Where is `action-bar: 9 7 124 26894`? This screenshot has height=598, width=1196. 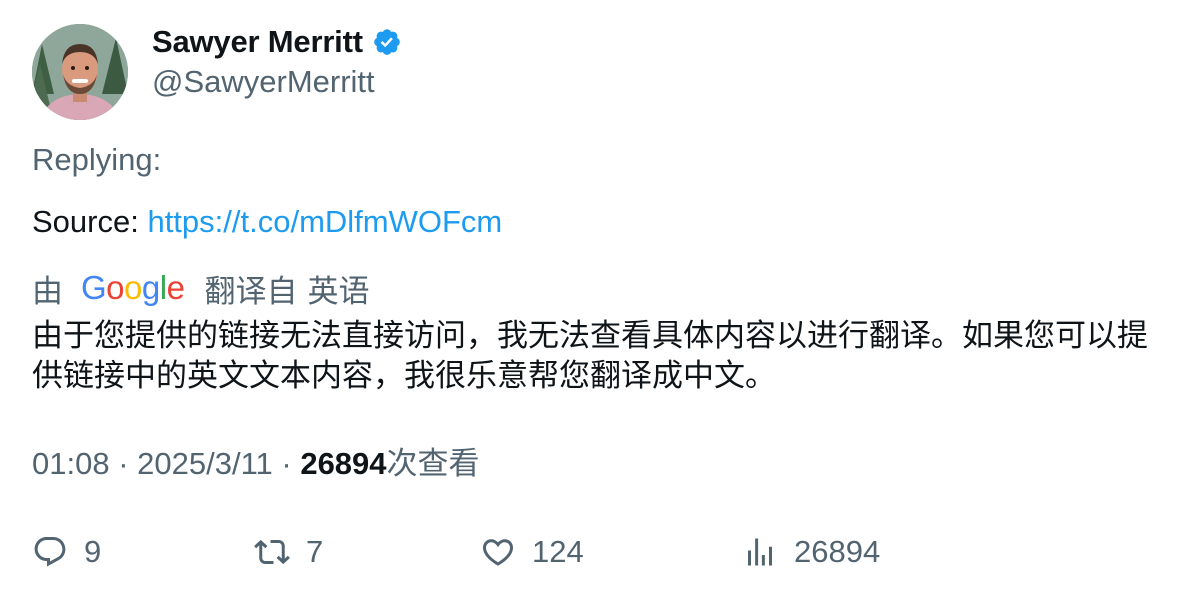 action-bar: 9 7 124 26894 is located at coordinates (602, 552).